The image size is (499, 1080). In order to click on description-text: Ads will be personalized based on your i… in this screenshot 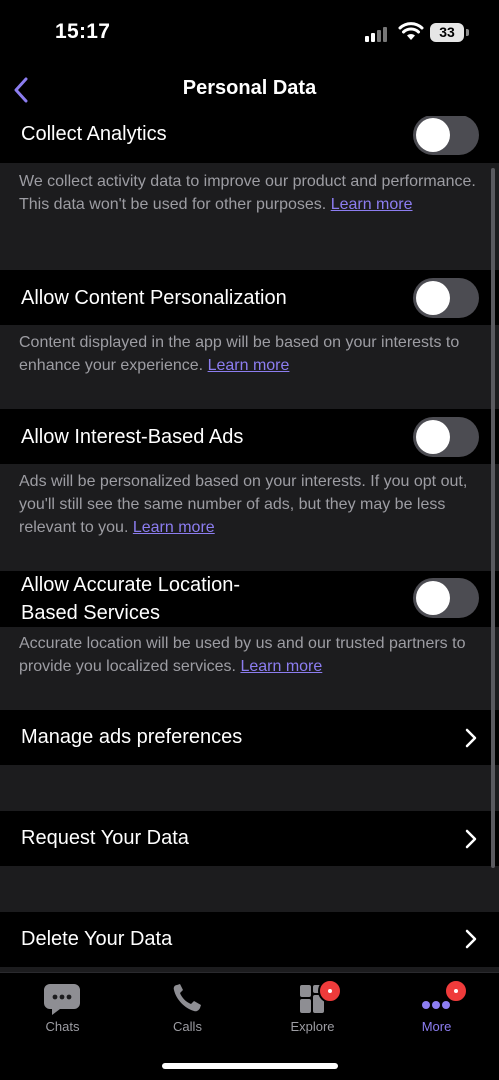, I will do `click(243, 504)`.